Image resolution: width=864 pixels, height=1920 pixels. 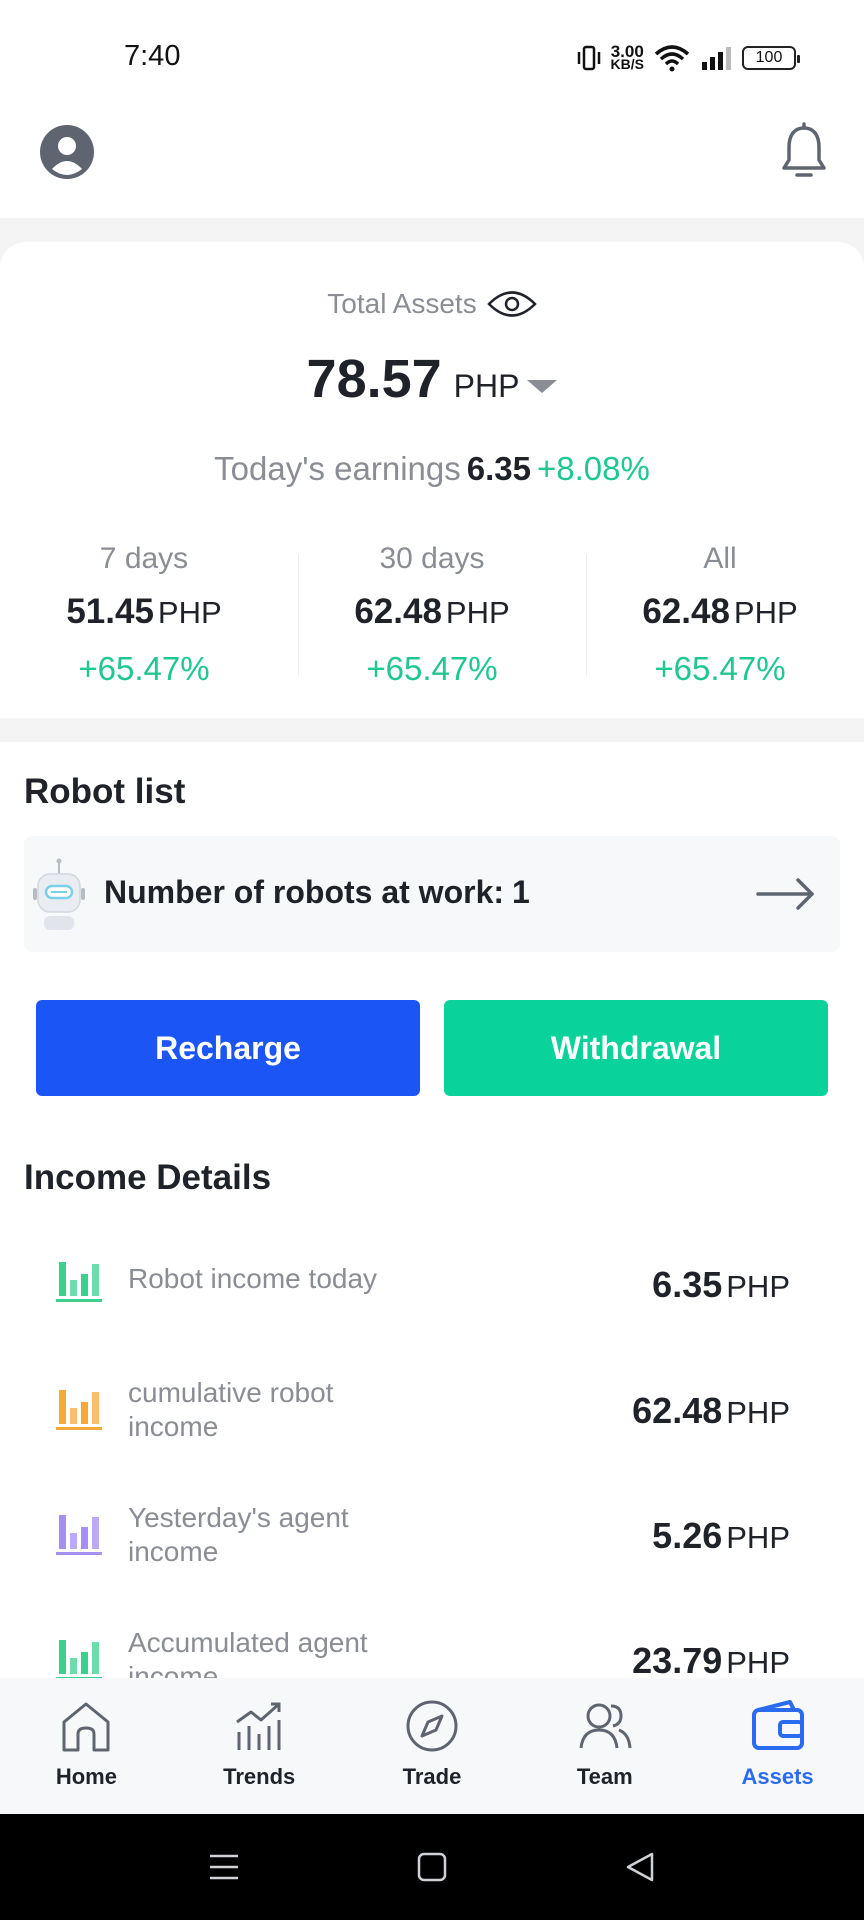 I want to click on header, so click(x=432, y=164).